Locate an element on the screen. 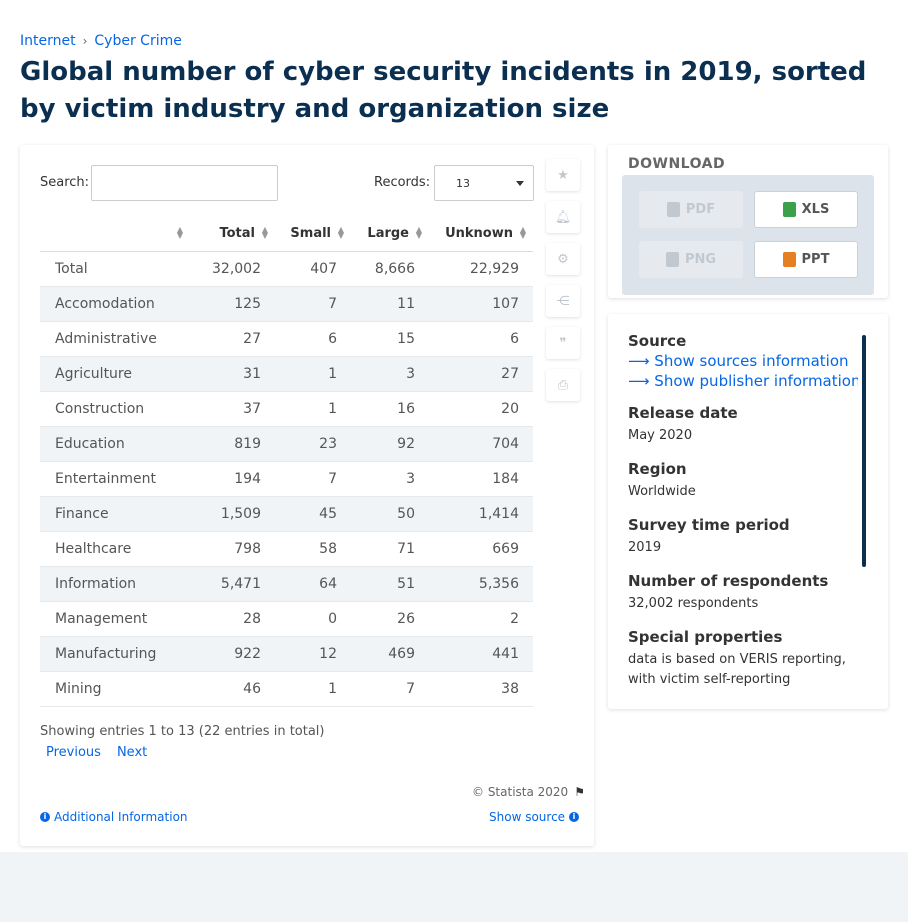 This screenshot has height=922, width=908. respondents-value: 32,002 respondents is located at coordinates (693, 603).